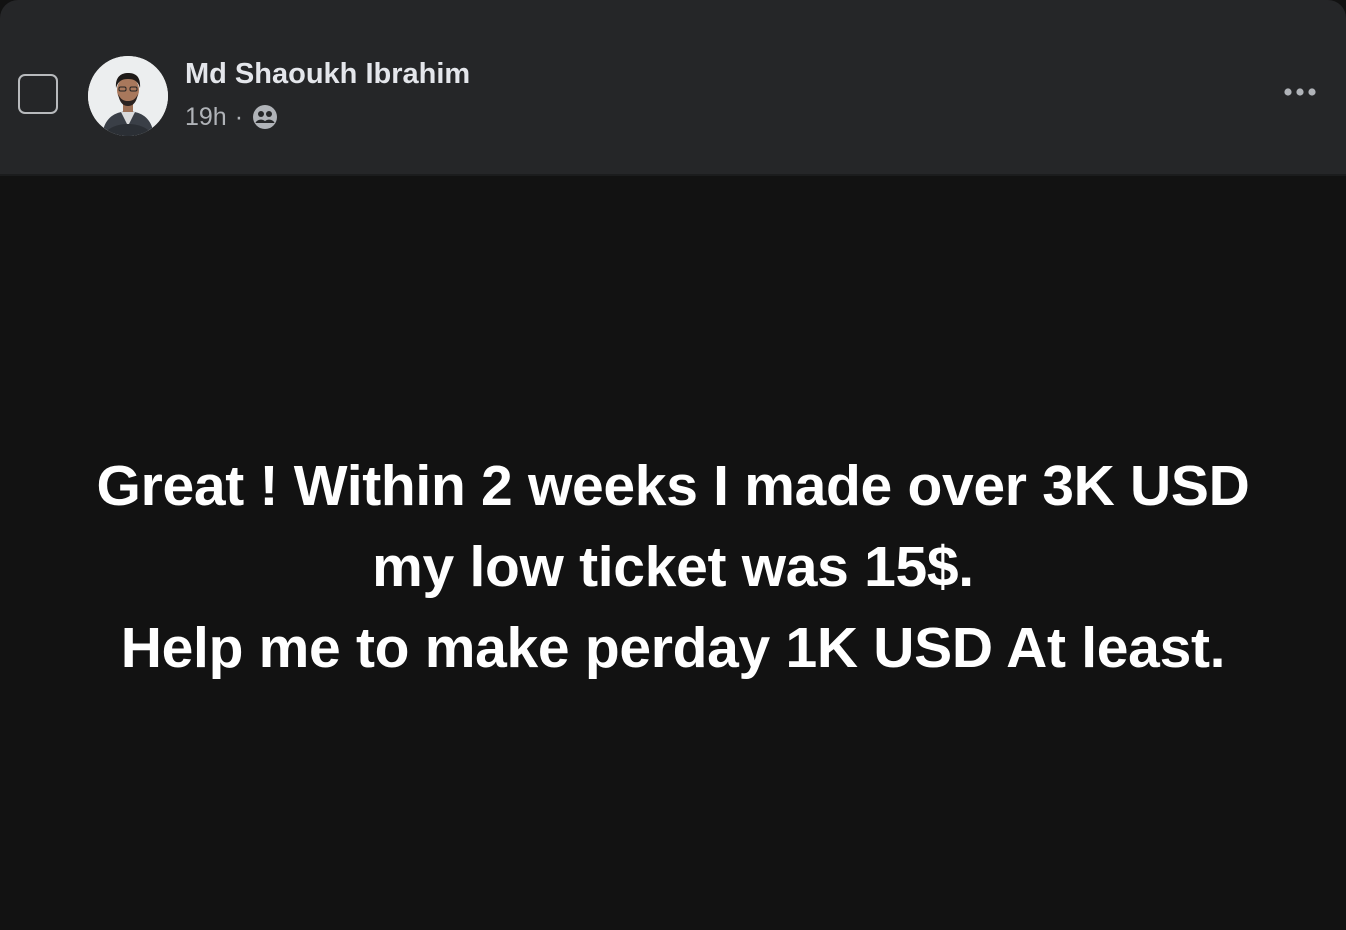 The width and height of the screenshot is (1346, 930). I want to click on post-text-line-3: Help me to make perday 1K USD At least., so click(673, 648).